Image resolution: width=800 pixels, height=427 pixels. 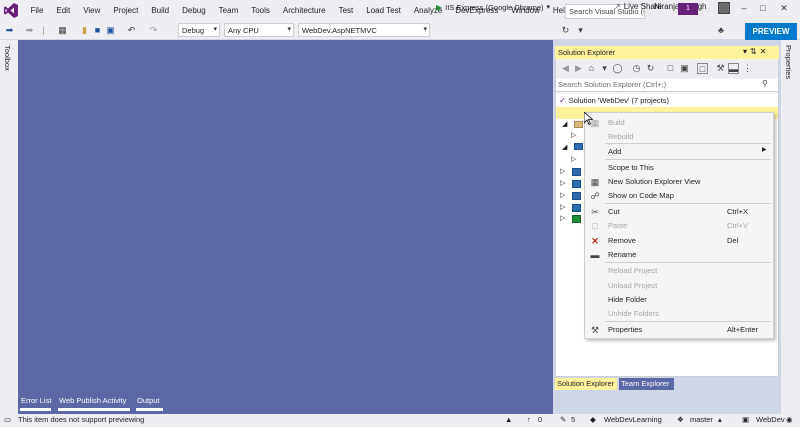 I want to click on forward-icon: ▶, so click(x=578, y=68).